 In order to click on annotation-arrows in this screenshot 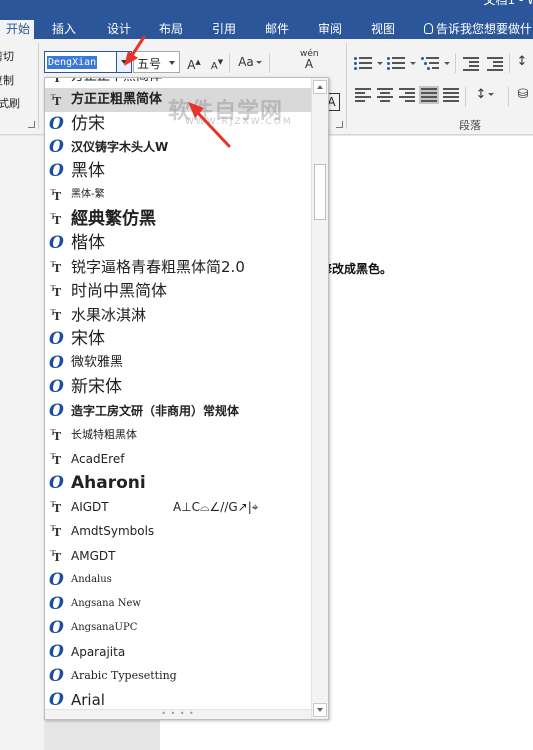, I will do `click(177, 91)`.